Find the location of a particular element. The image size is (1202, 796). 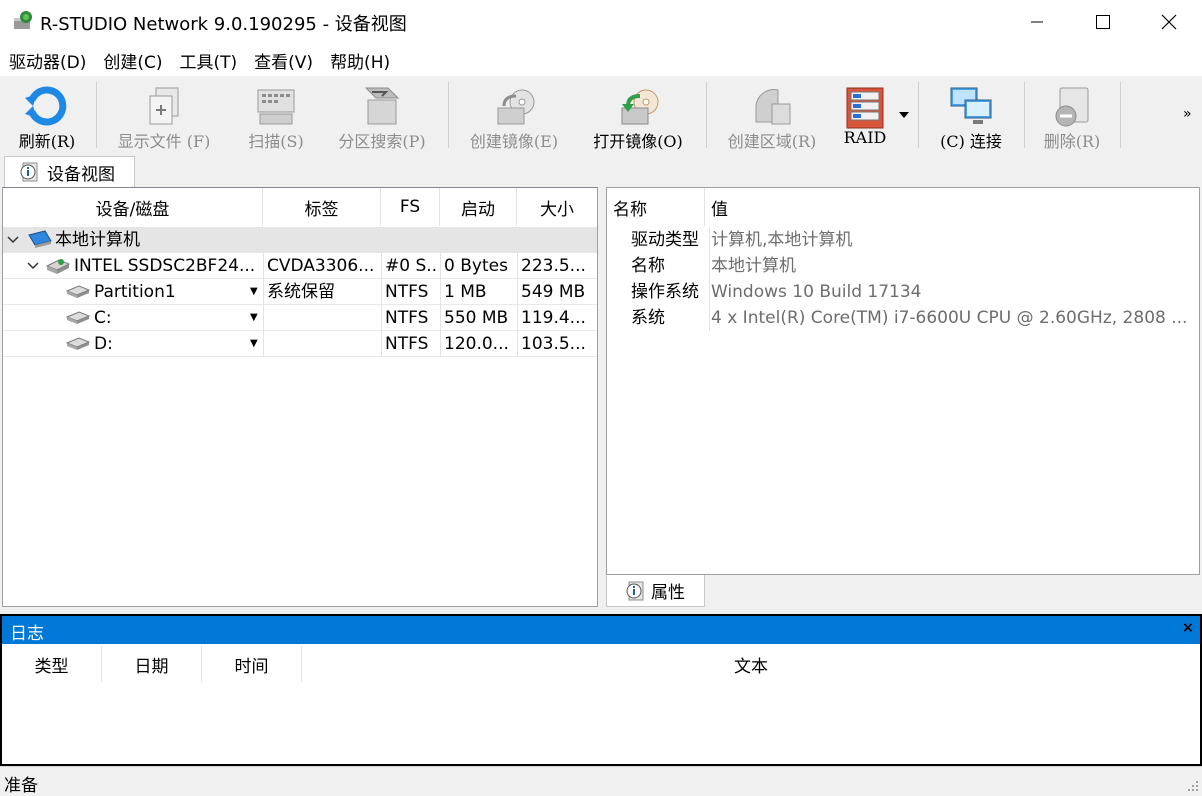

title-bar: R-STUDIO Network 9.0.190295 - 设备视图 is located at coordinates (601, 22).